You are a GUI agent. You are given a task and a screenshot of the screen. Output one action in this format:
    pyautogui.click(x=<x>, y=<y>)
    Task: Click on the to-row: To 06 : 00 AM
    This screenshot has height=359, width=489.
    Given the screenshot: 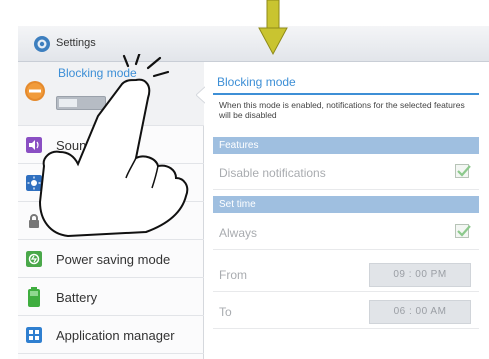 What is the action you would take?
    pyautogui.click(x=346, y=312)
    